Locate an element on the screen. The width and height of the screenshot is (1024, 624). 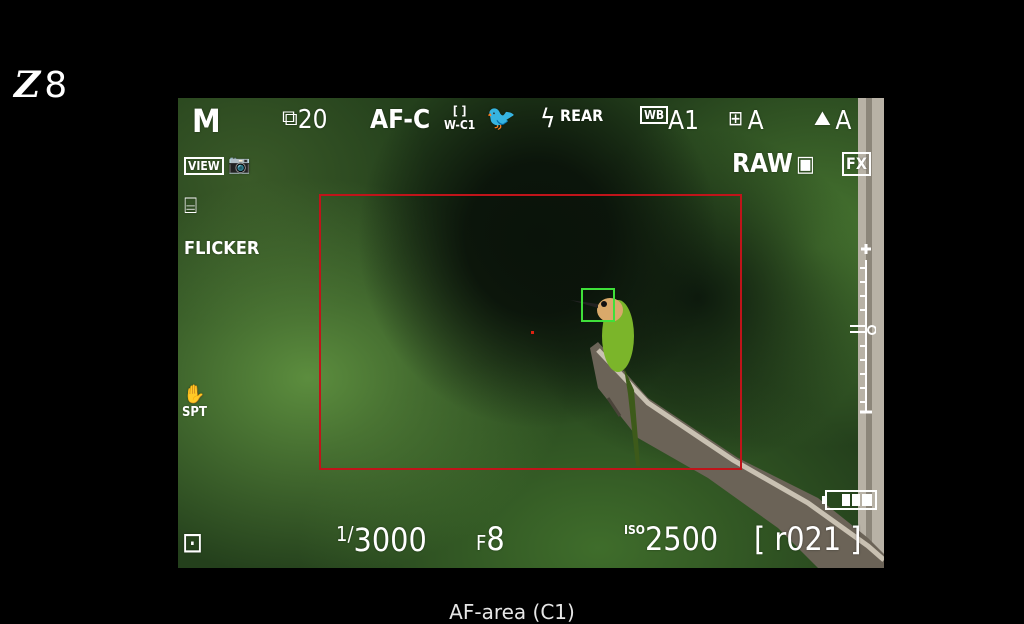
model-number: 8 is located at coordinates (56, 85).